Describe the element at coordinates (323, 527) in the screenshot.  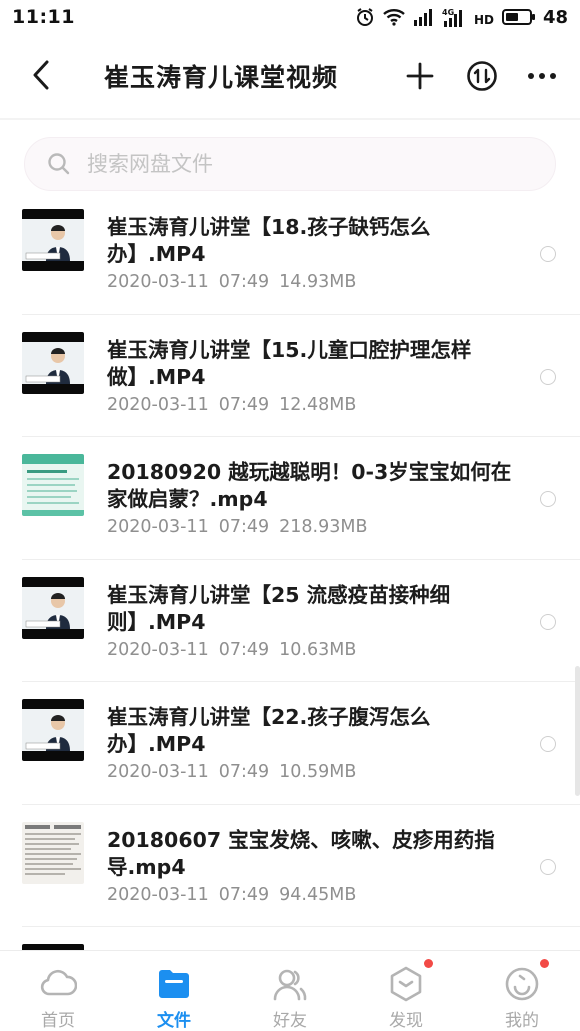
I see `file-size: 218.93MB` at that location.